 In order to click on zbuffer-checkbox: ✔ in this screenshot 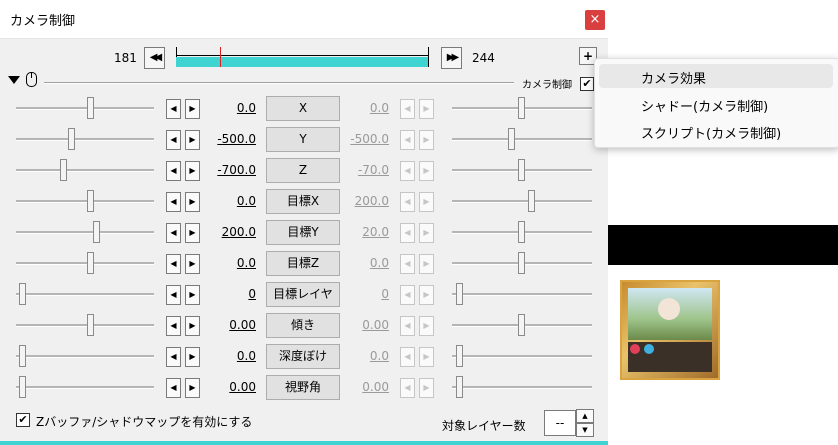, I will do `click(23, 420)`.